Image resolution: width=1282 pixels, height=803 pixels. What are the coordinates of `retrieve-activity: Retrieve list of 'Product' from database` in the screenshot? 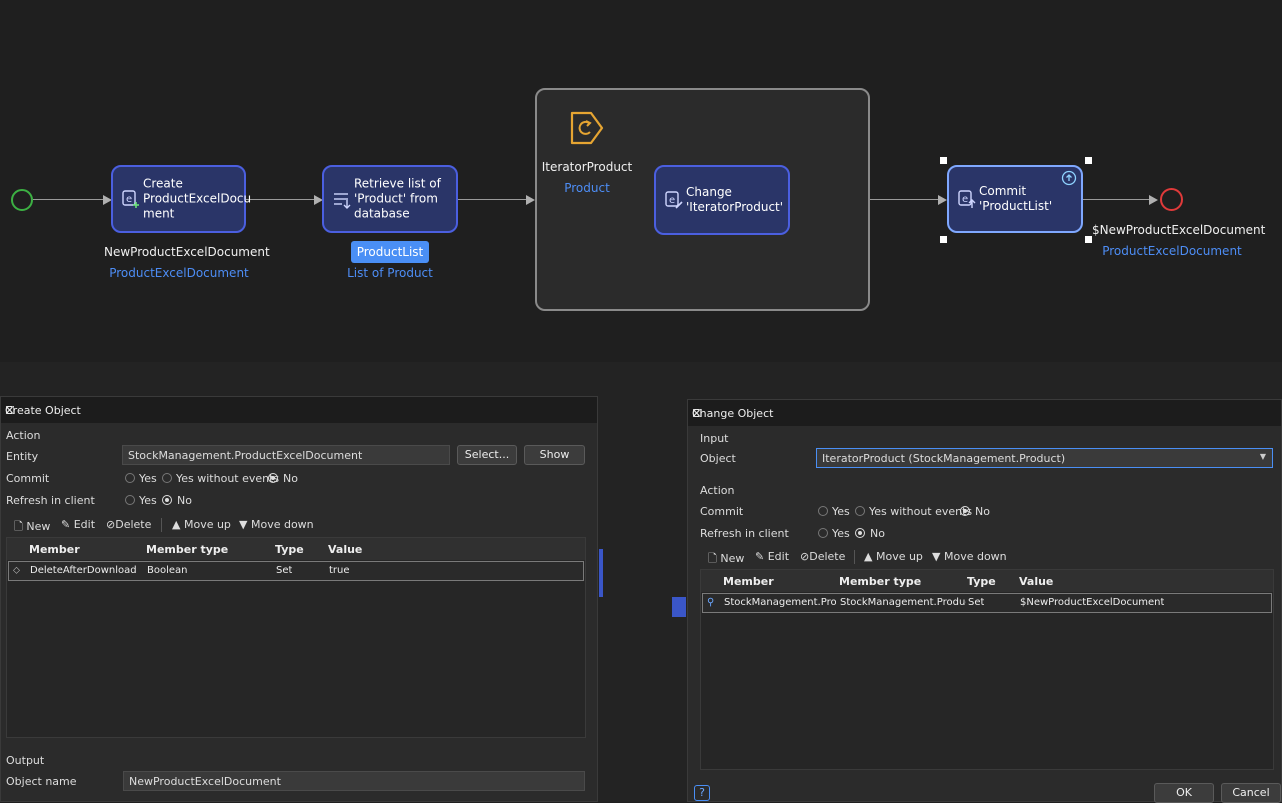 It's located at (390, 199).